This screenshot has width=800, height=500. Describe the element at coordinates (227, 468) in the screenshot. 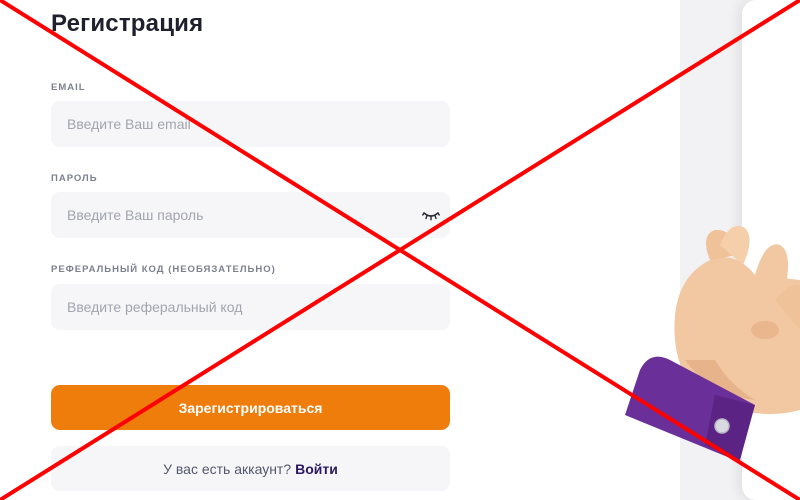

I see `login-prompt-text: У вас есть аккаунт?` at that location.